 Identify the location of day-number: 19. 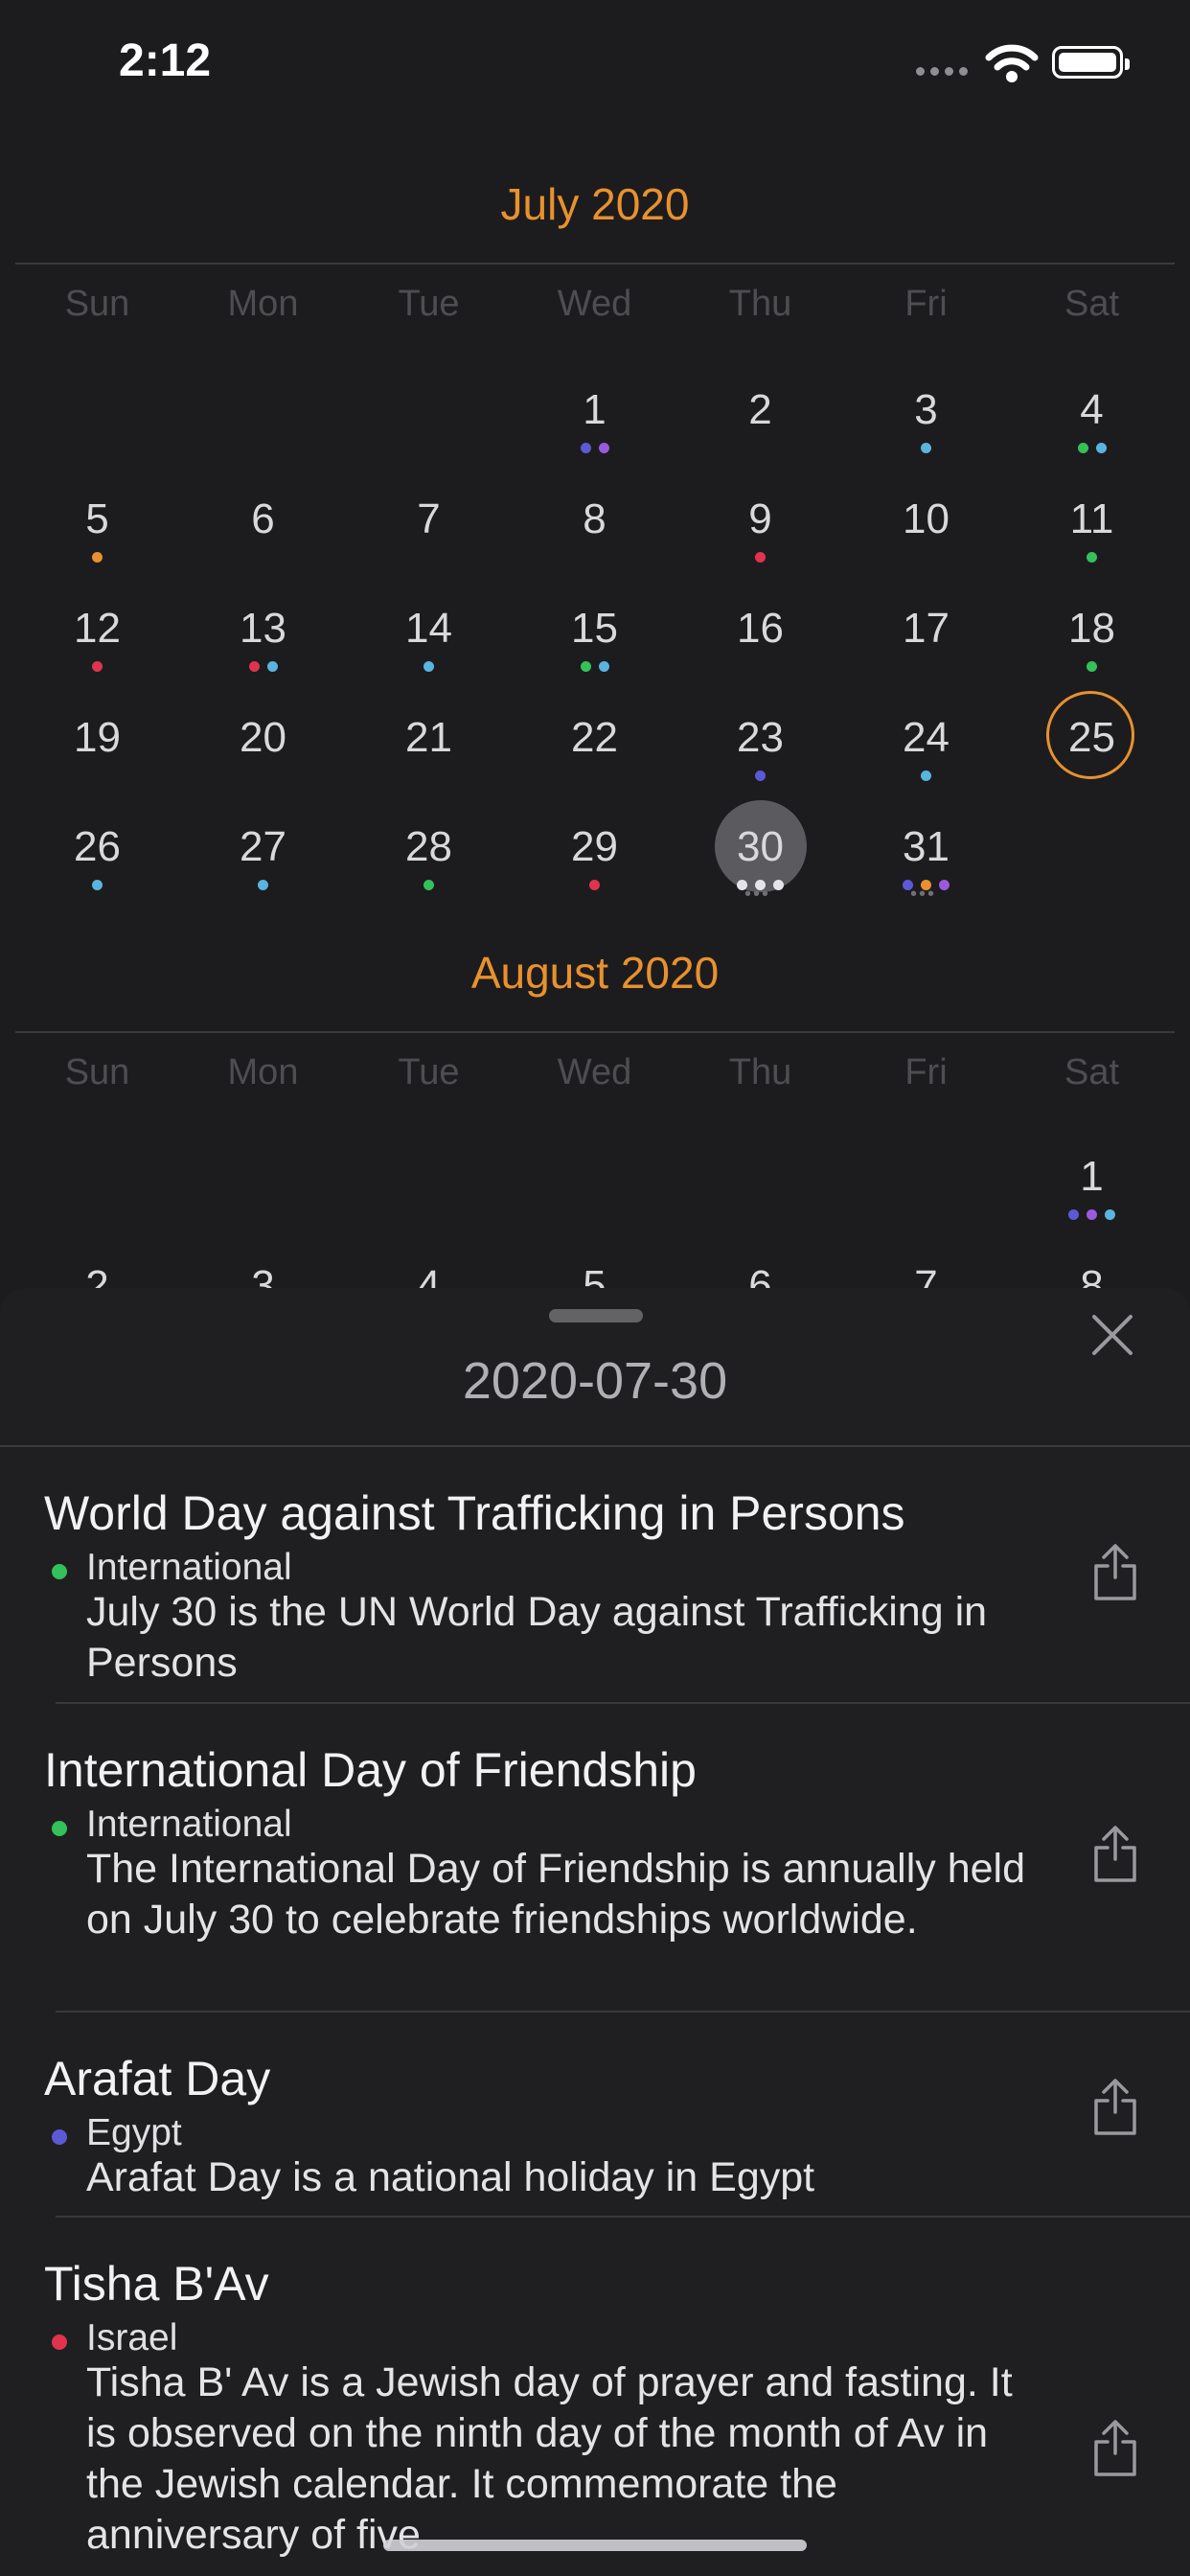
(97, 737).